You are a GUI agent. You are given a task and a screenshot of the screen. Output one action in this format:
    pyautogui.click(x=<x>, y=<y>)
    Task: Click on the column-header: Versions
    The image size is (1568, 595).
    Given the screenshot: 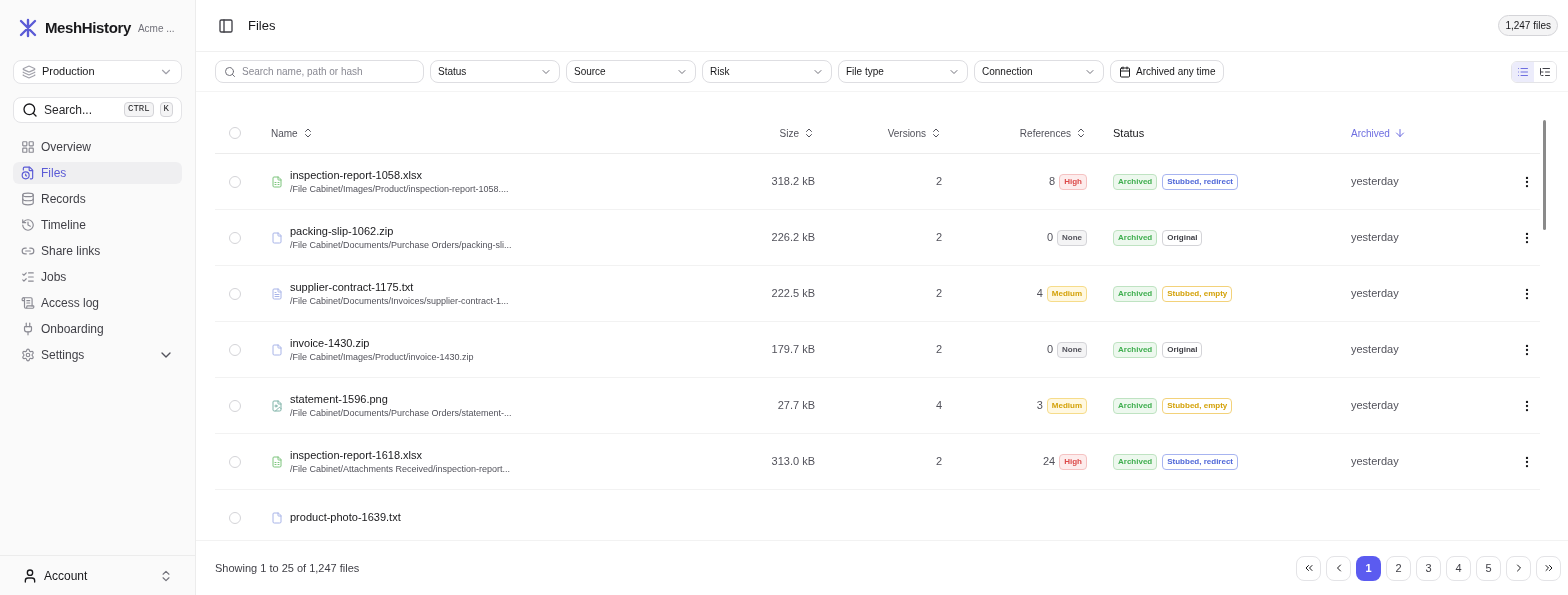 What is the action you would take?
    pyautogui.click(x=914, y=133)
    